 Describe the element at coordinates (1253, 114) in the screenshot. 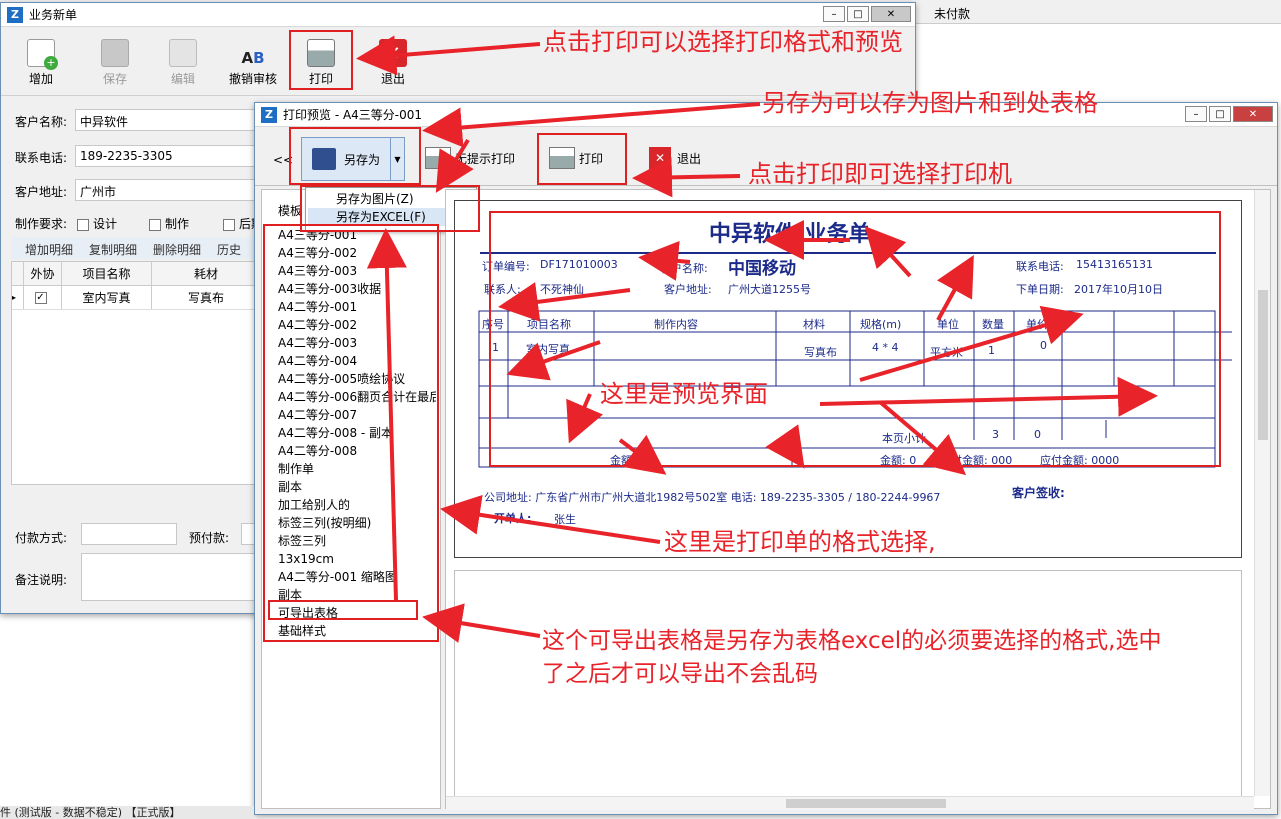

I see `preview-close-button: ✕` at that location.